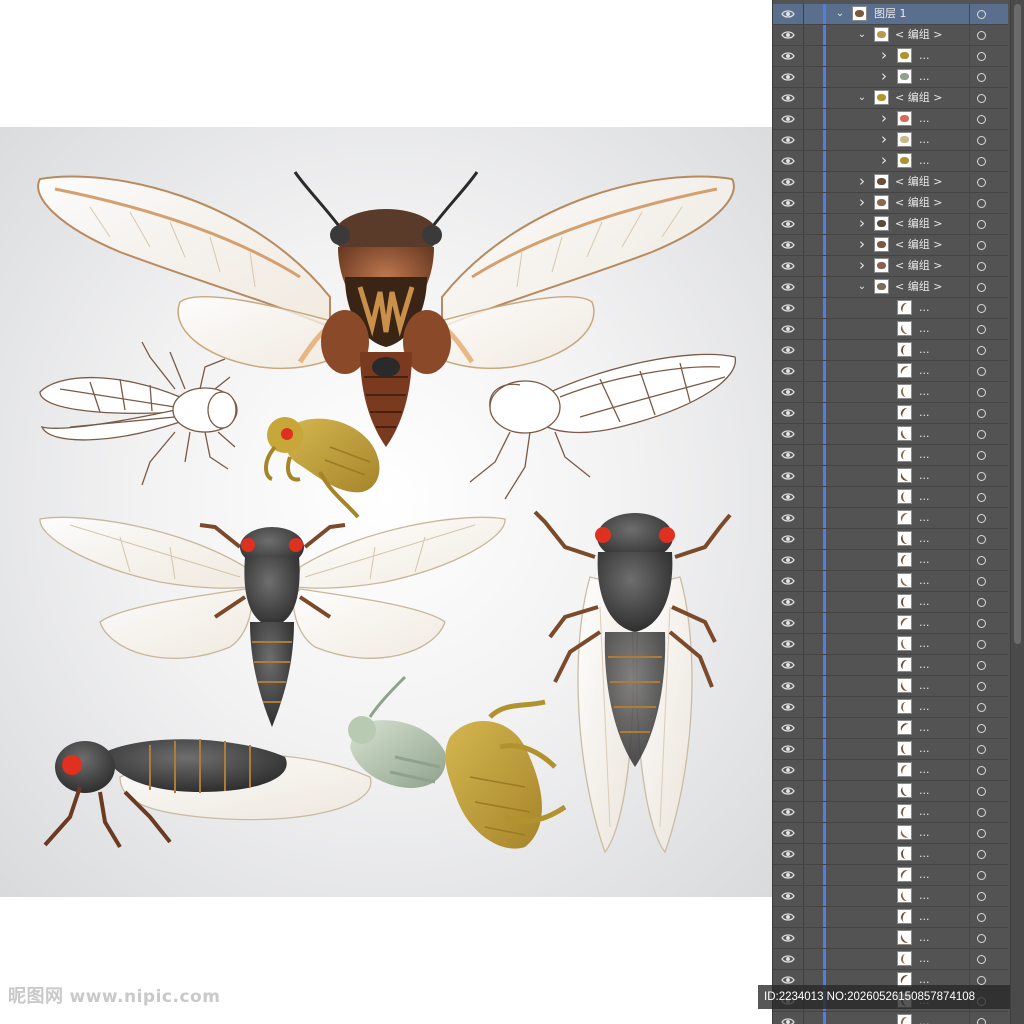  What do you see at coordinates (862, 35) in the screenshot?
I see `chevron-down-icon: ⌄` at bounding box center [862, 35].